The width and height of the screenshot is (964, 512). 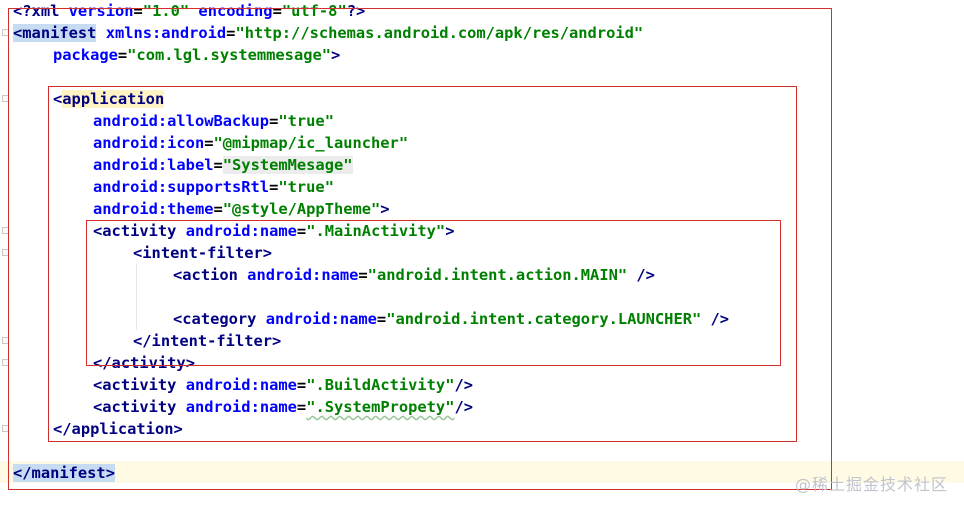 What do you see at coordinates (144, 363) in the screenshot?
I see `code-line-15: </activity>` at bounding box center [144, 363].